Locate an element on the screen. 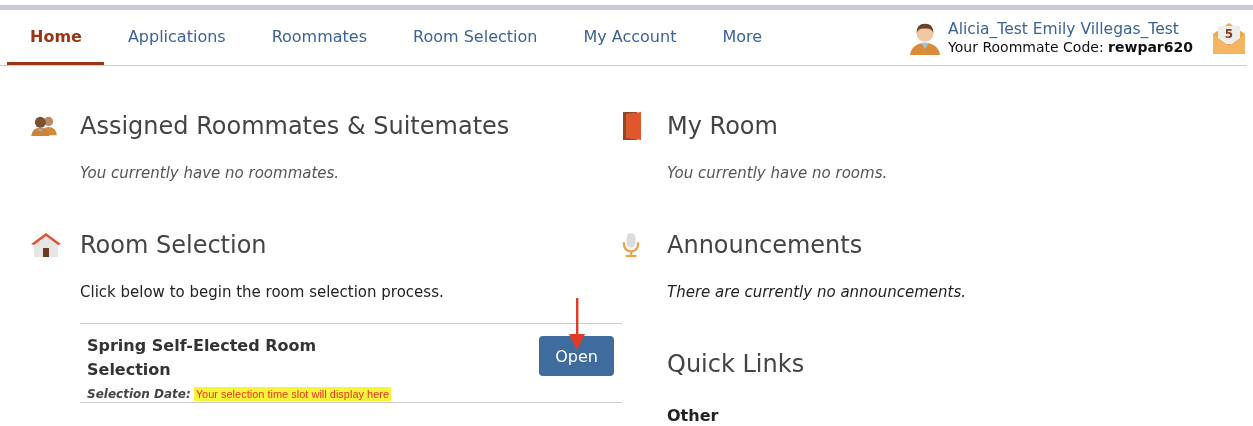  section-heading: Quick Links is located at coordinates (736, 364).